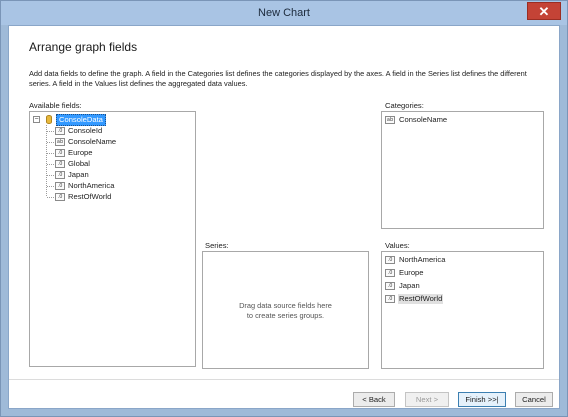 The height and width of the screenshot is (417, 568). Describe the element at coordinates (85, 130) in the screenshot. I see `tree-item-label: ConsoleId` at that location.